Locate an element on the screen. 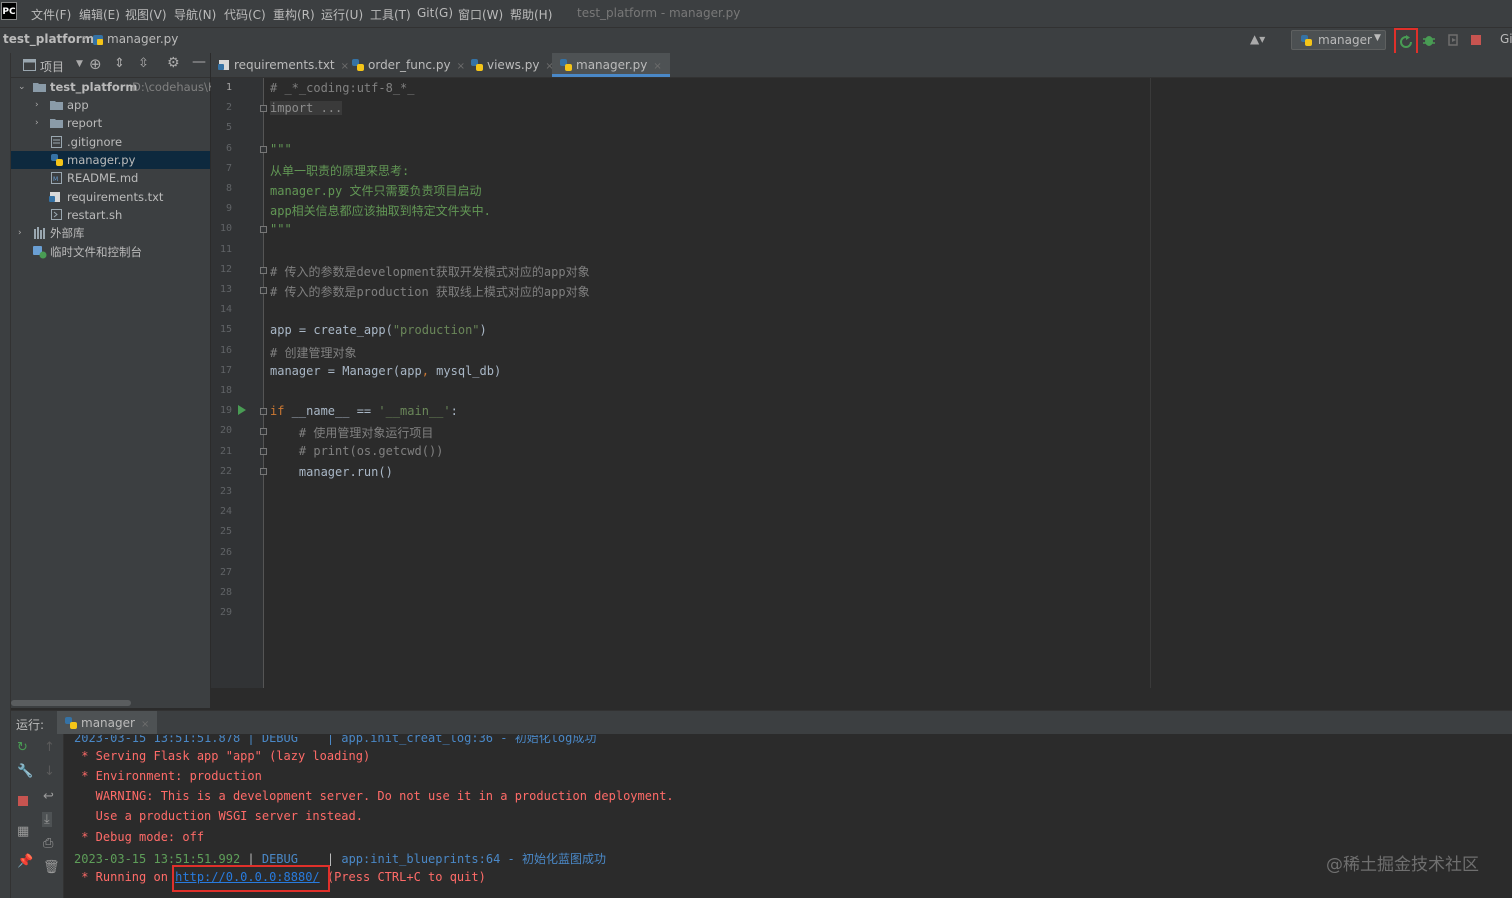 The height and width of the screenshot is (898, 1512). chevron-down-icon: ⌄ is located at coordinates (22, 87).